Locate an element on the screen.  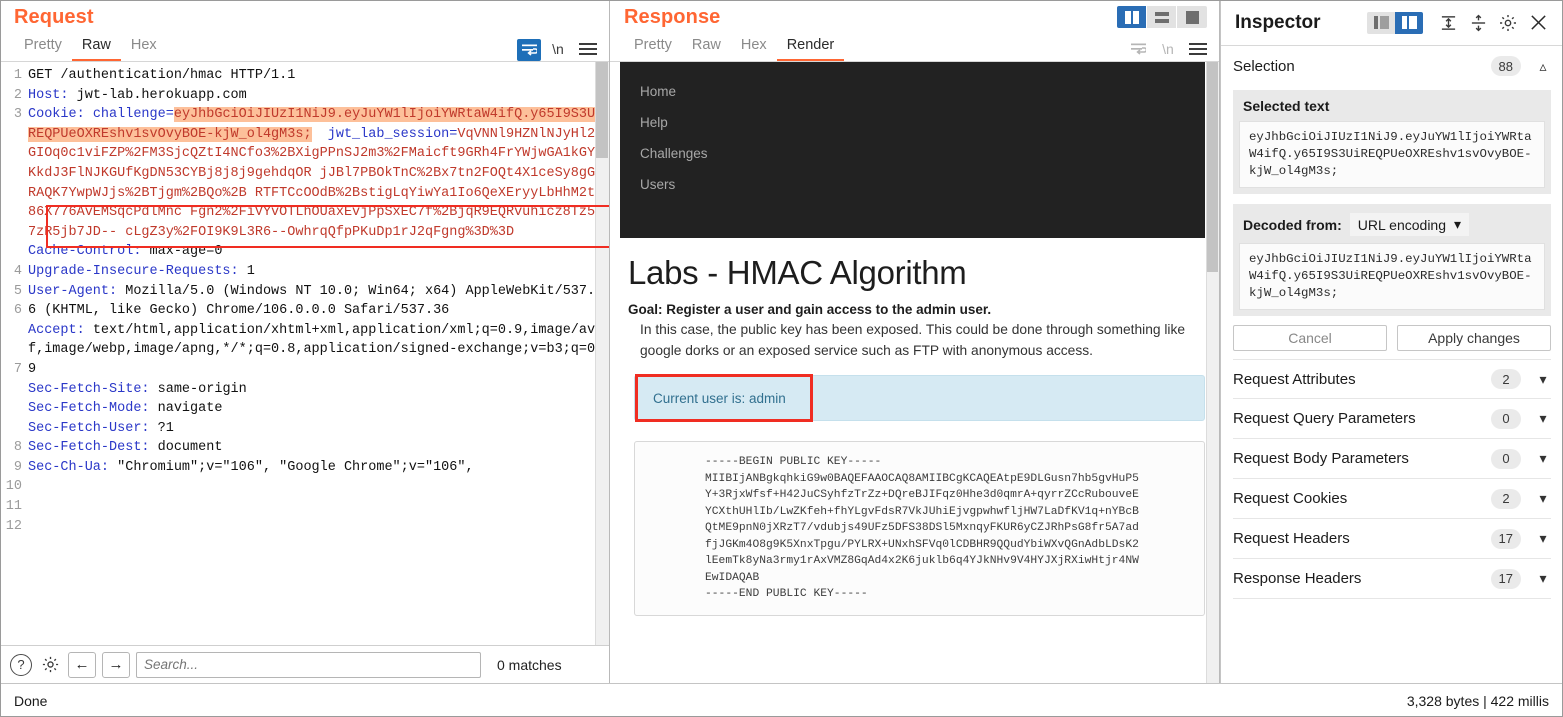
response-menu-icon is located at coordinates (1198, 49).